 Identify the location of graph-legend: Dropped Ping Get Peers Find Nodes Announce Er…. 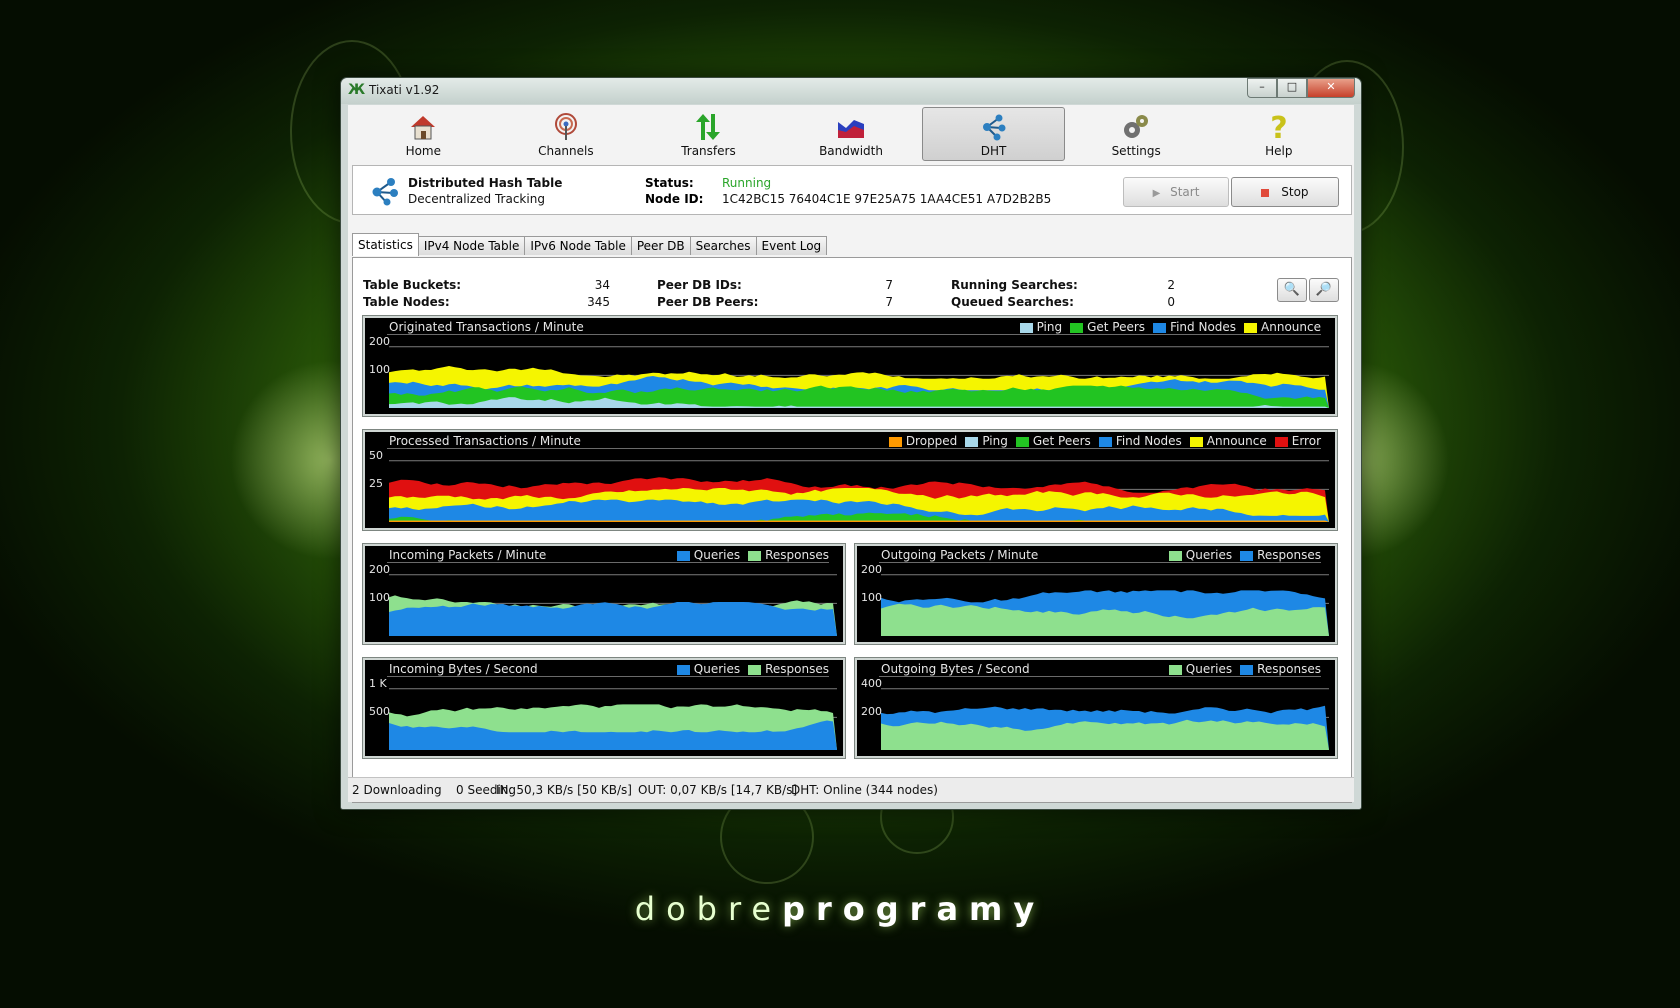
(1104, 441).